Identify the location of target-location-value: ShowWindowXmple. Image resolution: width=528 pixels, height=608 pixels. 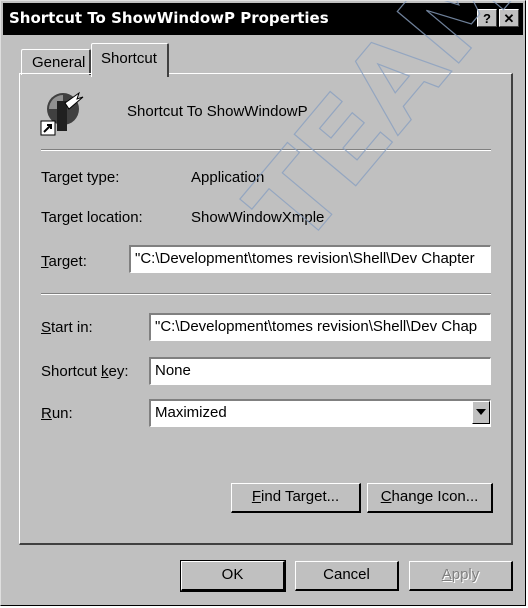
(258, 217).